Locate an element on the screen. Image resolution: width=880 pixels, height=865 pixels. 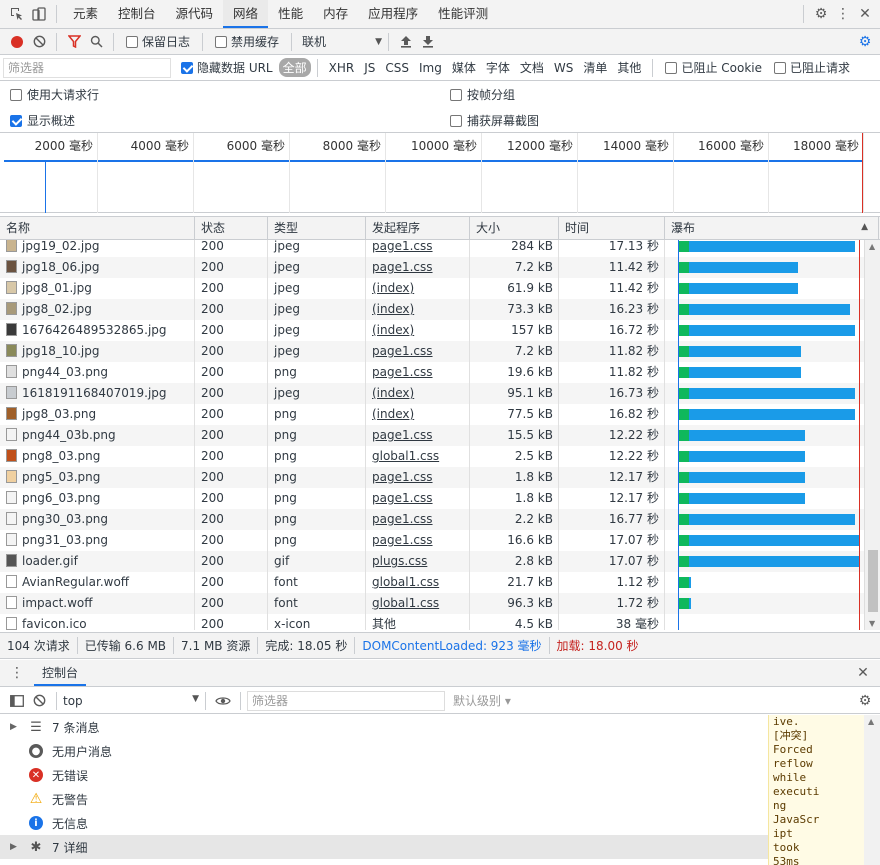
record-icon is located at coordinates (17, 42).